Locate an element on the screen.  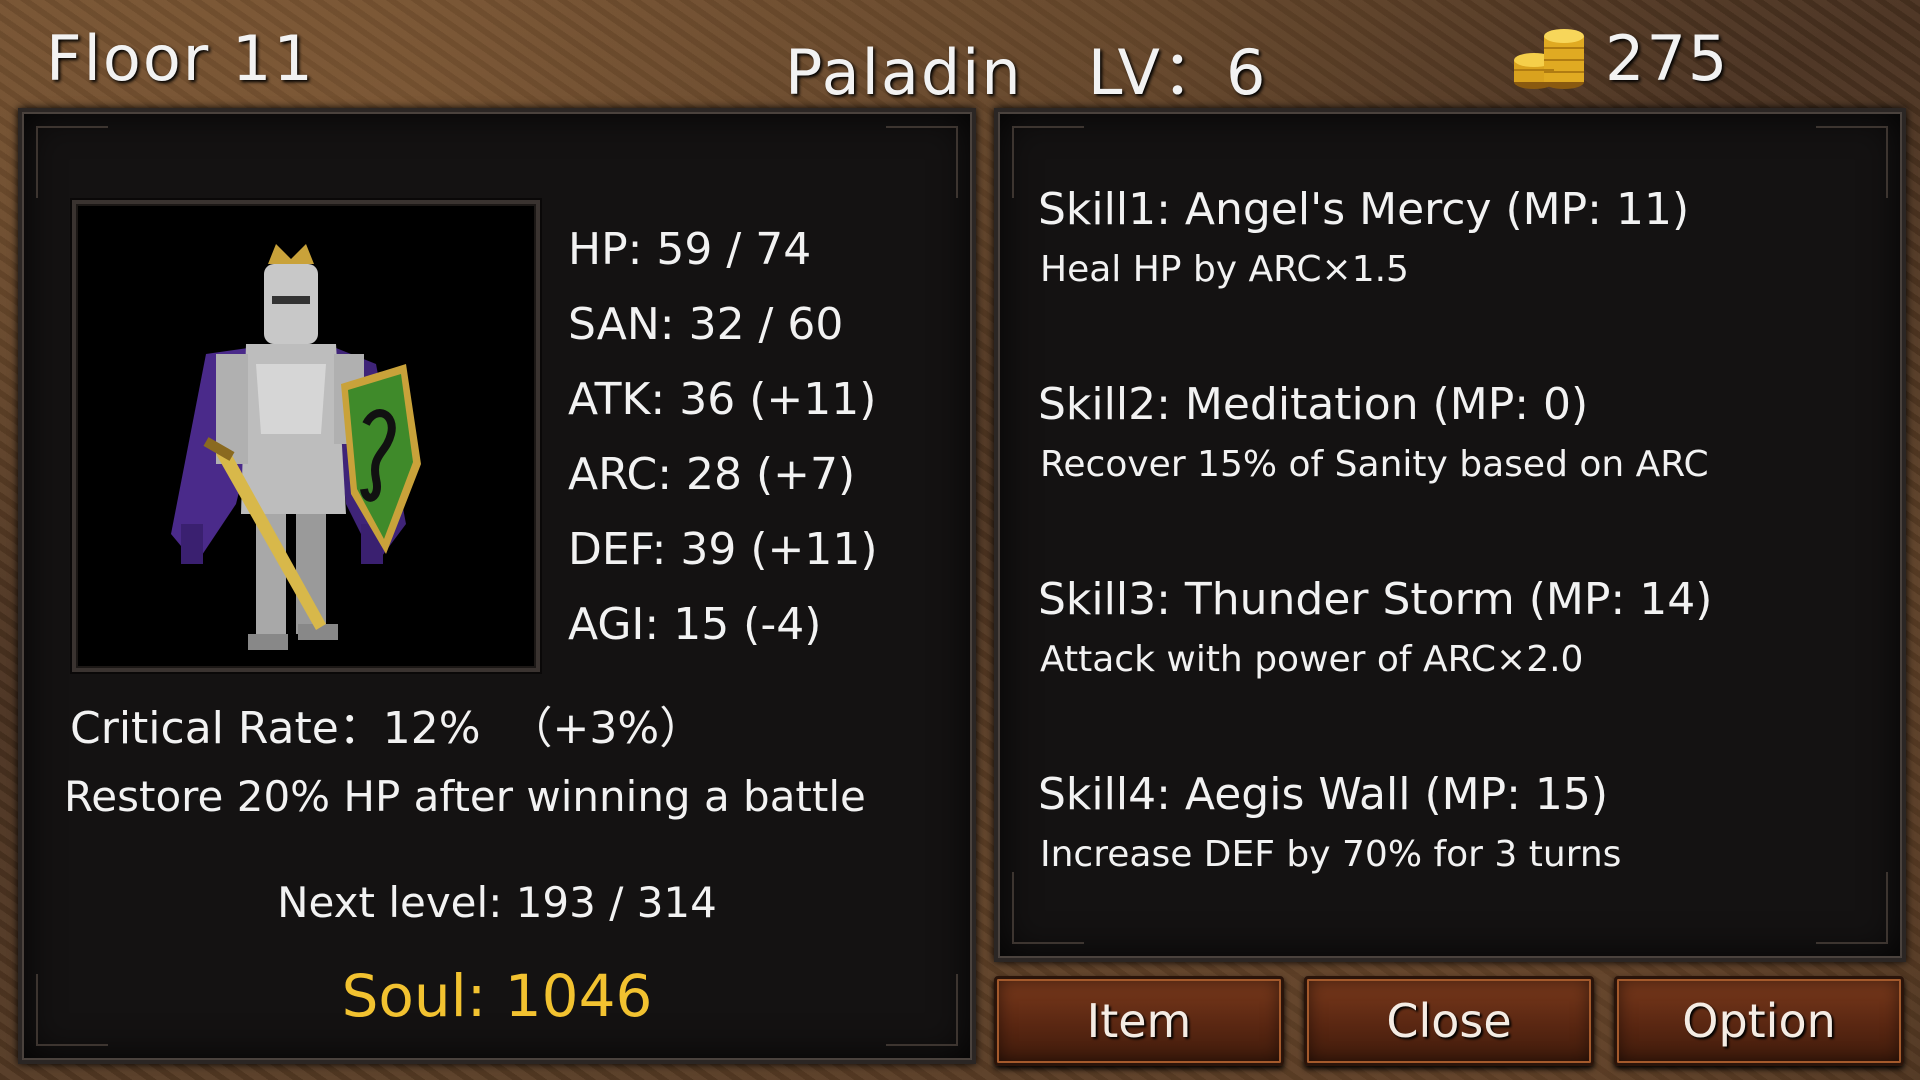
skill-name: Skill2: Meditation (MP: 0) is located at coordinates (1313, 404).